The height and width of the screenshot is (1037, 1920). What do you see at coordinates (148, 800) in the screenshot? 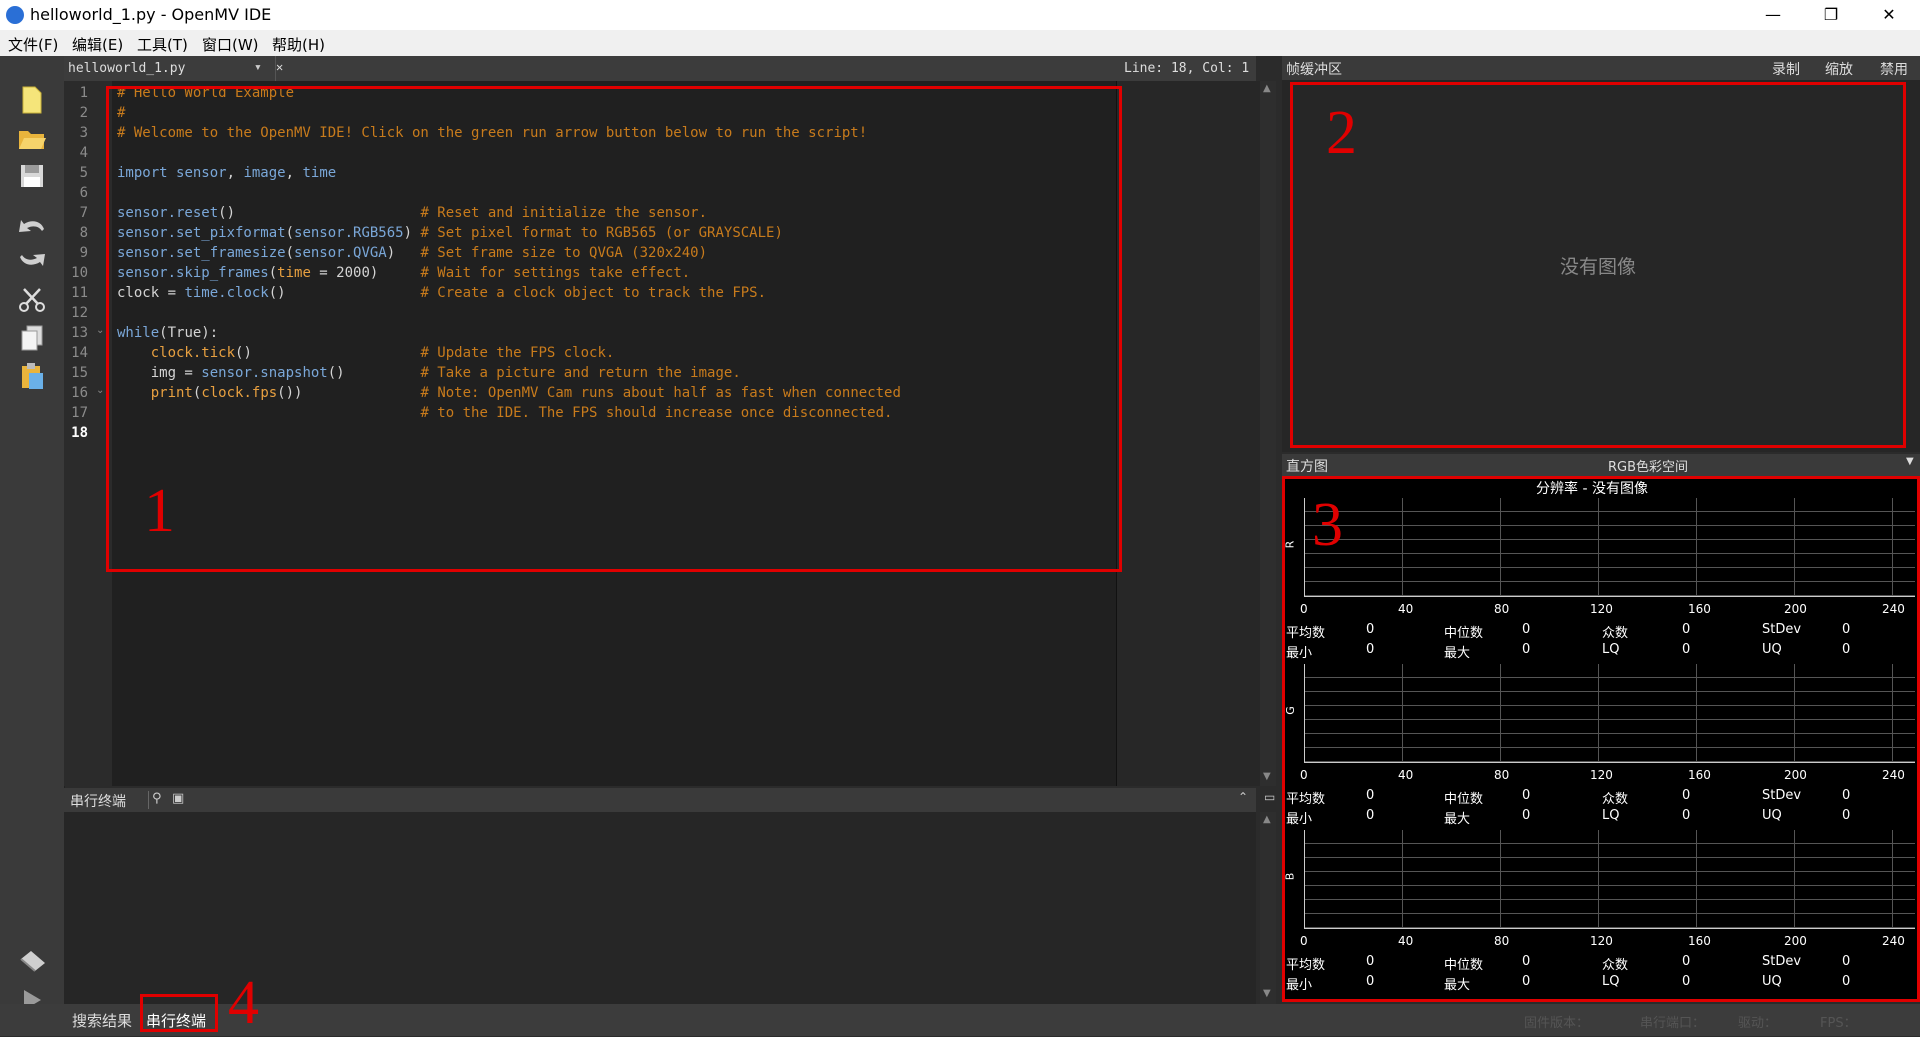
I see `divider` at bounding box center [148, 800].